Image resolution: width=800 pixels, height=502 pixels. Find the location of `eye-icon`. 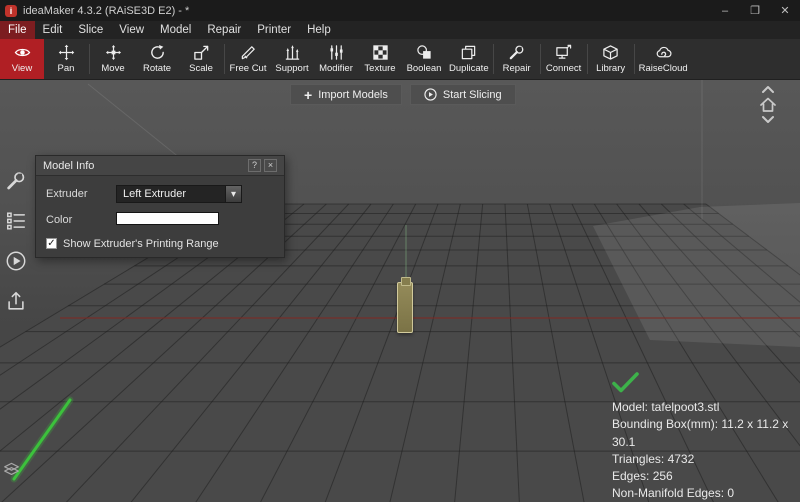

eye-icon is located at coordinates (22, 52).